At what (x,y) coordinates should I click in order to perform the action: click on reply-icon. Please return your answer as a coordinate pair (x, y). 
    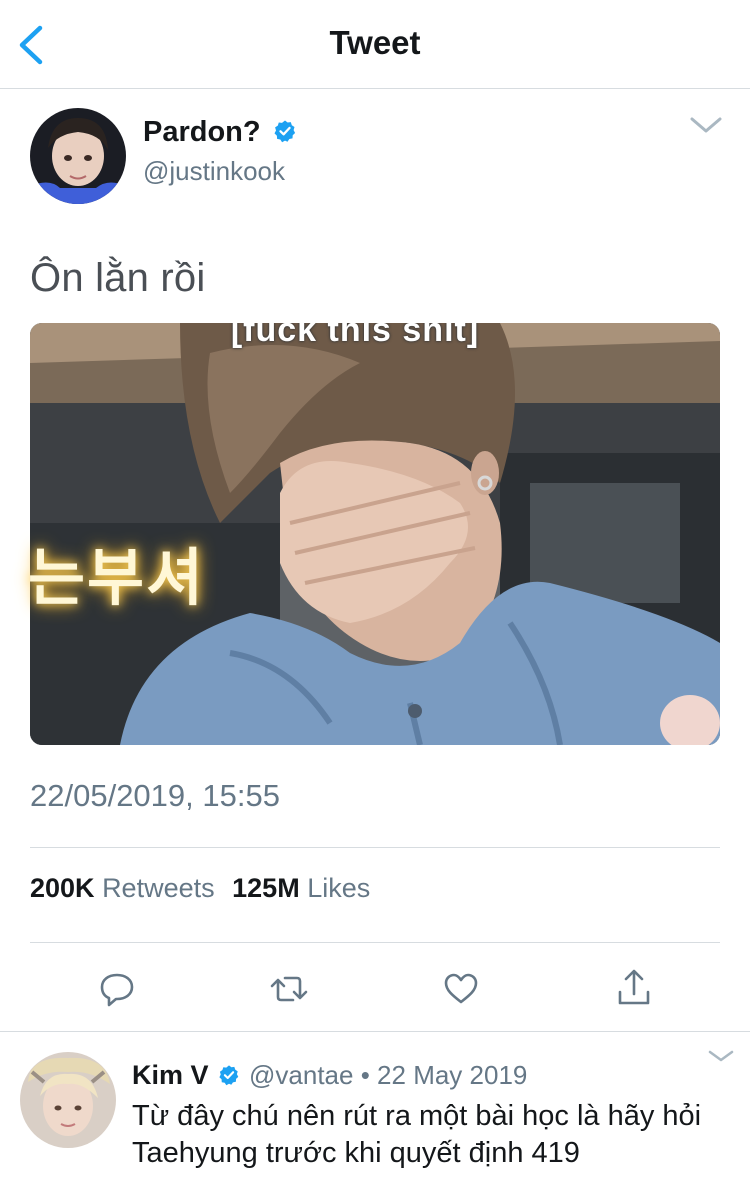
    Looking at the image, I should click on (117, 990).